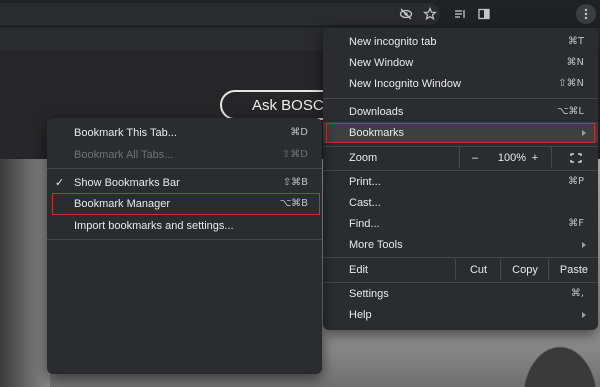 Image resolution: width=600 pixels, height=387 pixels. I want to click on menu-item-shortcut: ⇧⌘N, so click(571, 83).